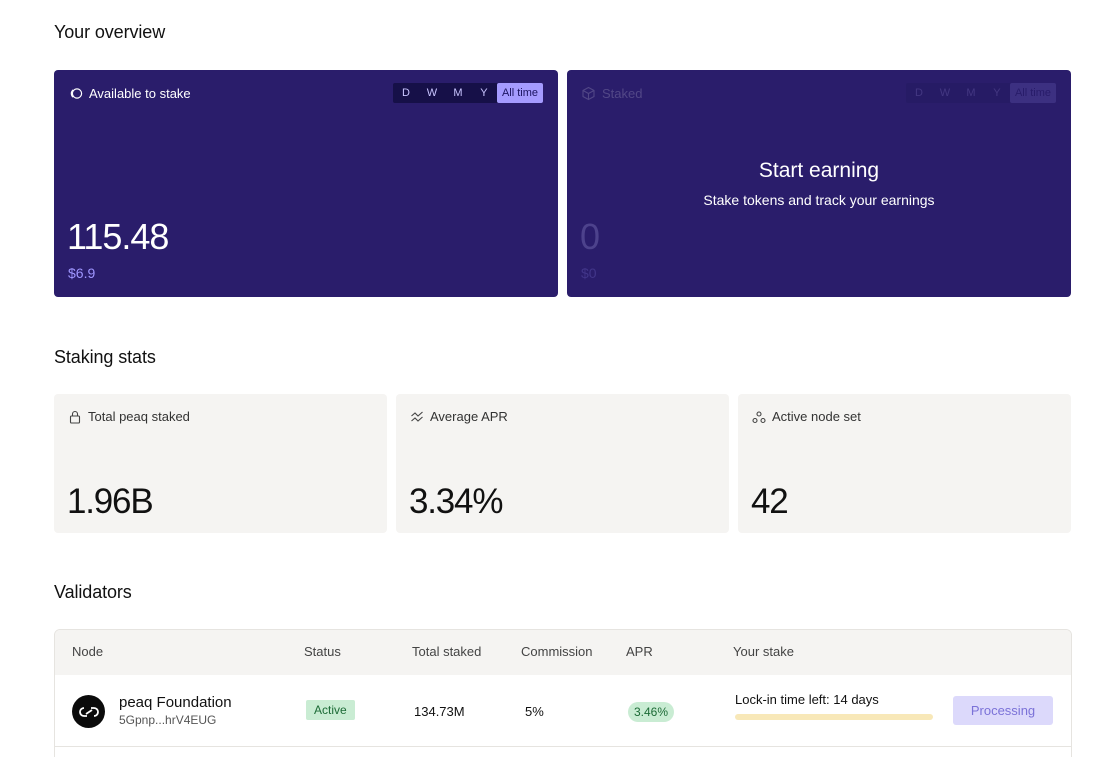 This screenshot has height=757, width=1098. Describe the element at coordinates (519, 93) in the screenshot. I see `range-all-time-button: All time` at that location.